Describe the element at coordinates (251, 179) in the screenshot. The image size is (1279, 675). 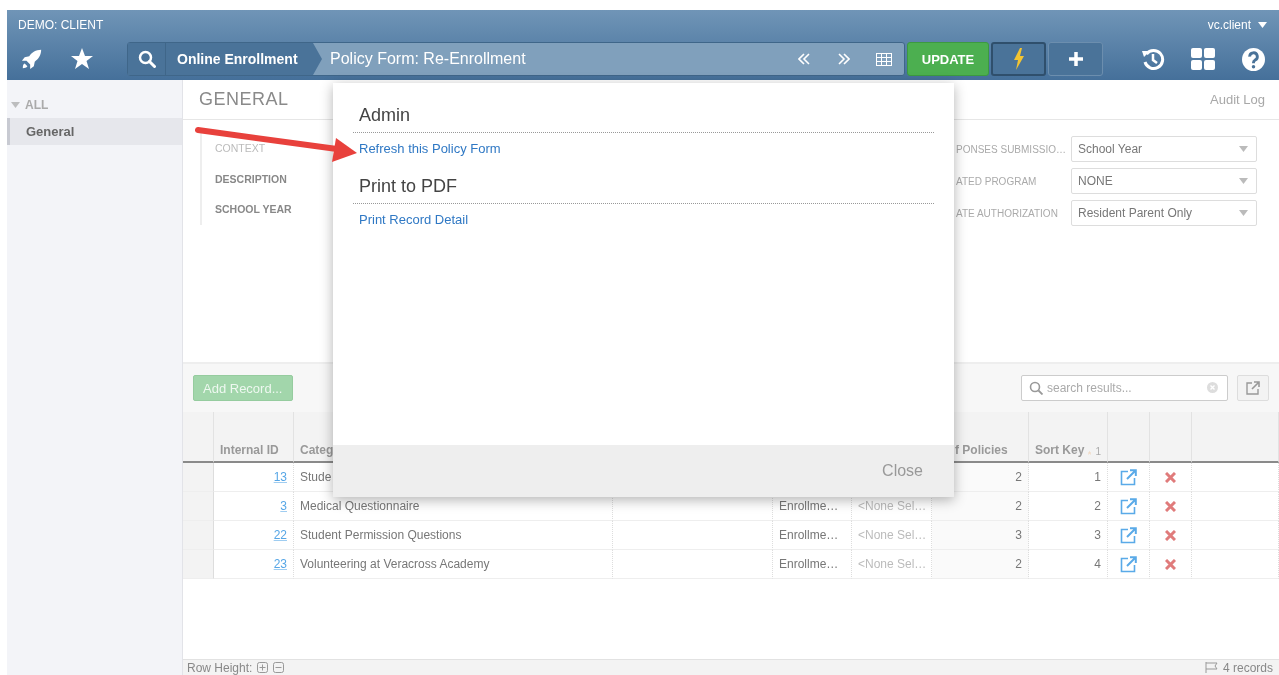
I see `field-label: DESCRIPTION` at that location.